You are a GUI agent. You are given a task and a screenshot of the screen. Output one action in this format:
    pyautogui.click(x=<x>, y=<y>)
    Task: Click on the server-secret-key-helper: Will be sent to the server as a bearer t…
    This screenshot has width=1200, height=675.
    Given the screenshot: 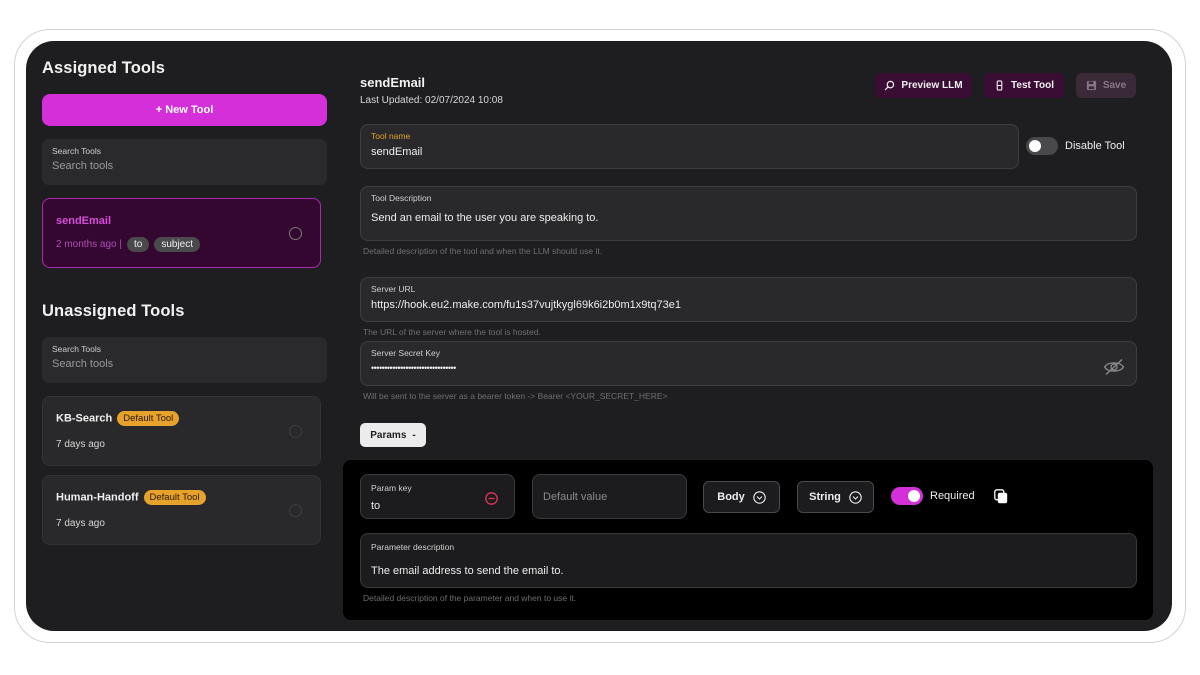 What is the action you would take?
    pyautogui.click(x=515, y=396)
    